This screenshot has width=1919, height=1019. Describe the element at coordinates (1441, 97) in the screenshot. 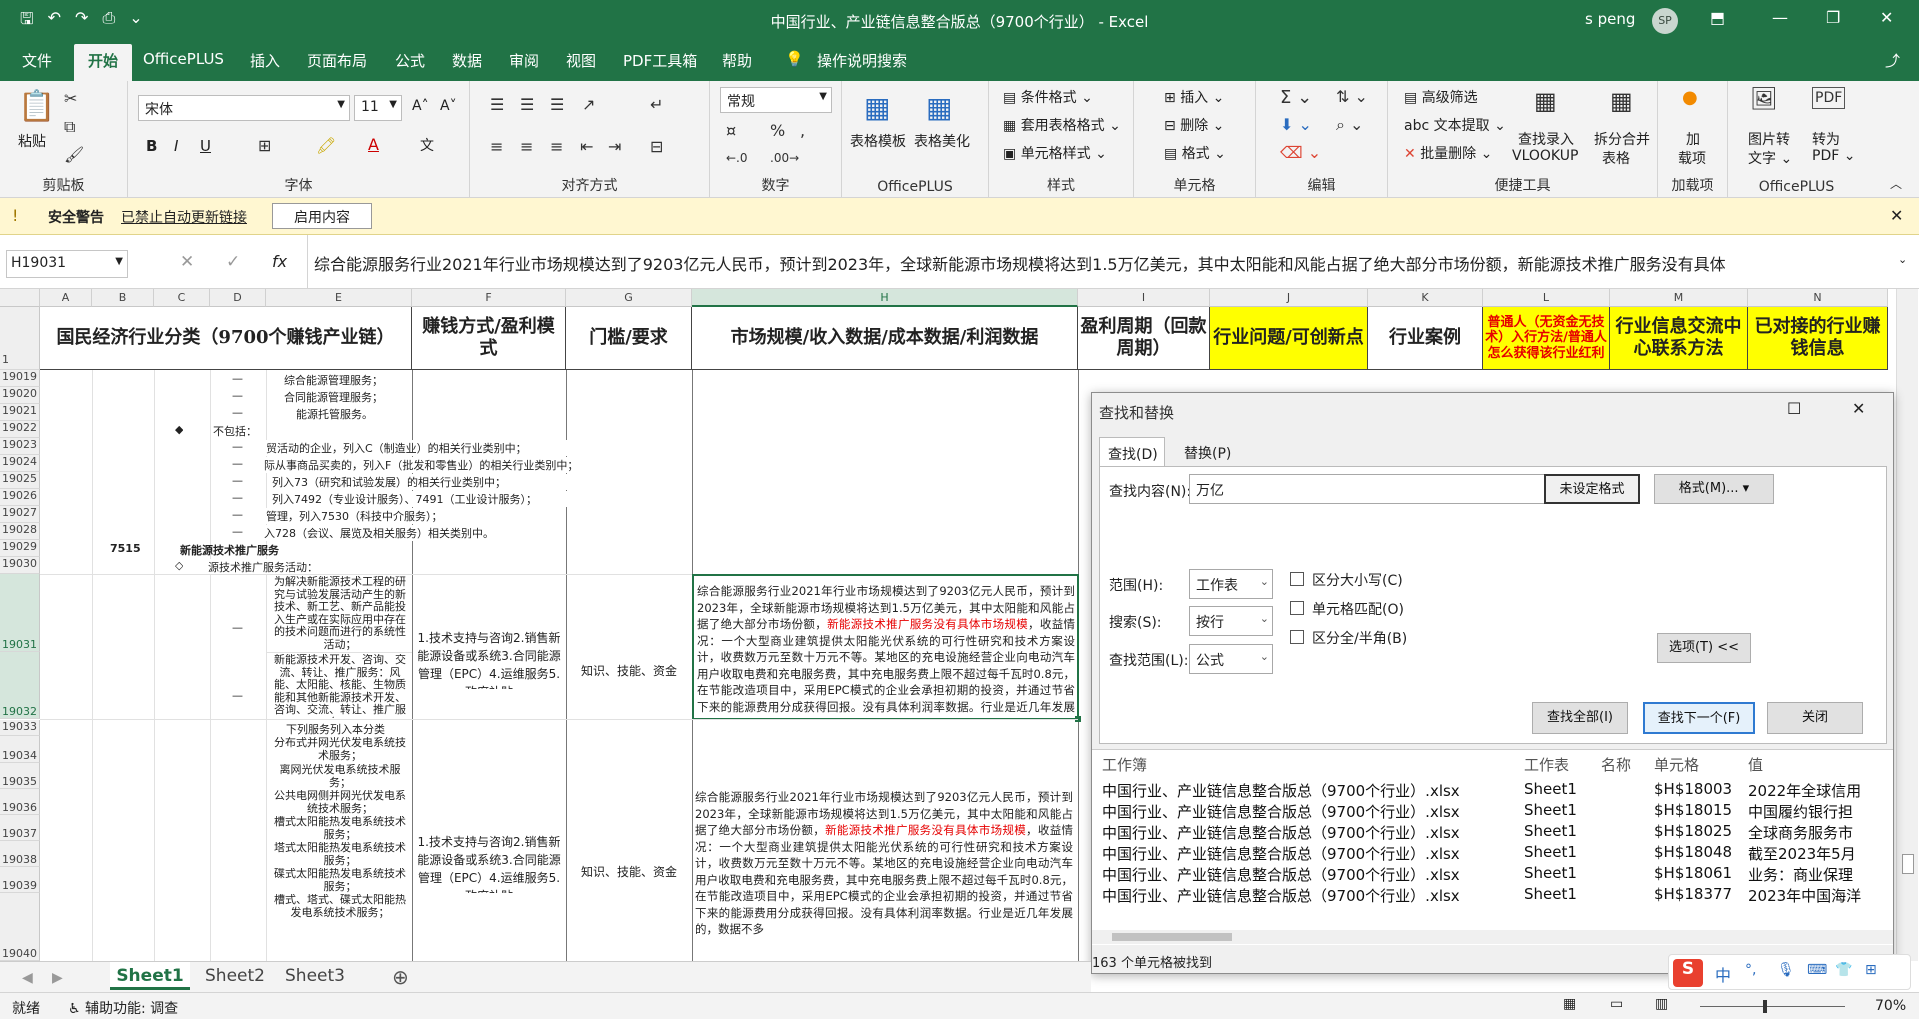

I see `advanced-filter-button: ▤ 高级筛选` at that location.